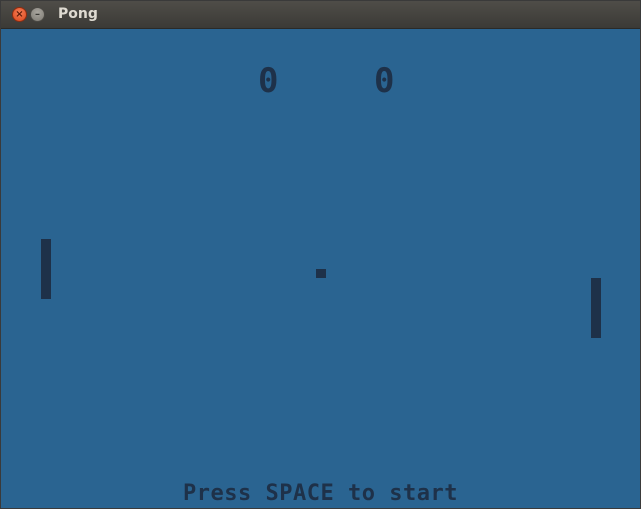 This screenshot has width=641, height=509. I want to click on close-icon: ×, so click(19, 14).